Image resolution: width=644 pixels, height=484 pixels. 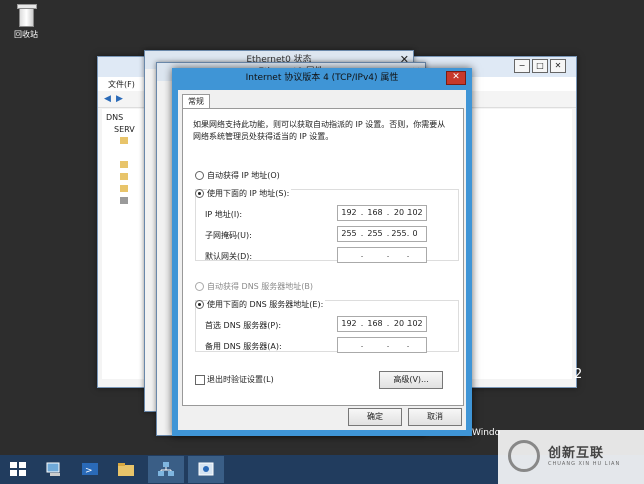 I want to click on ok-button: 确定, so click(x=375, y=417).